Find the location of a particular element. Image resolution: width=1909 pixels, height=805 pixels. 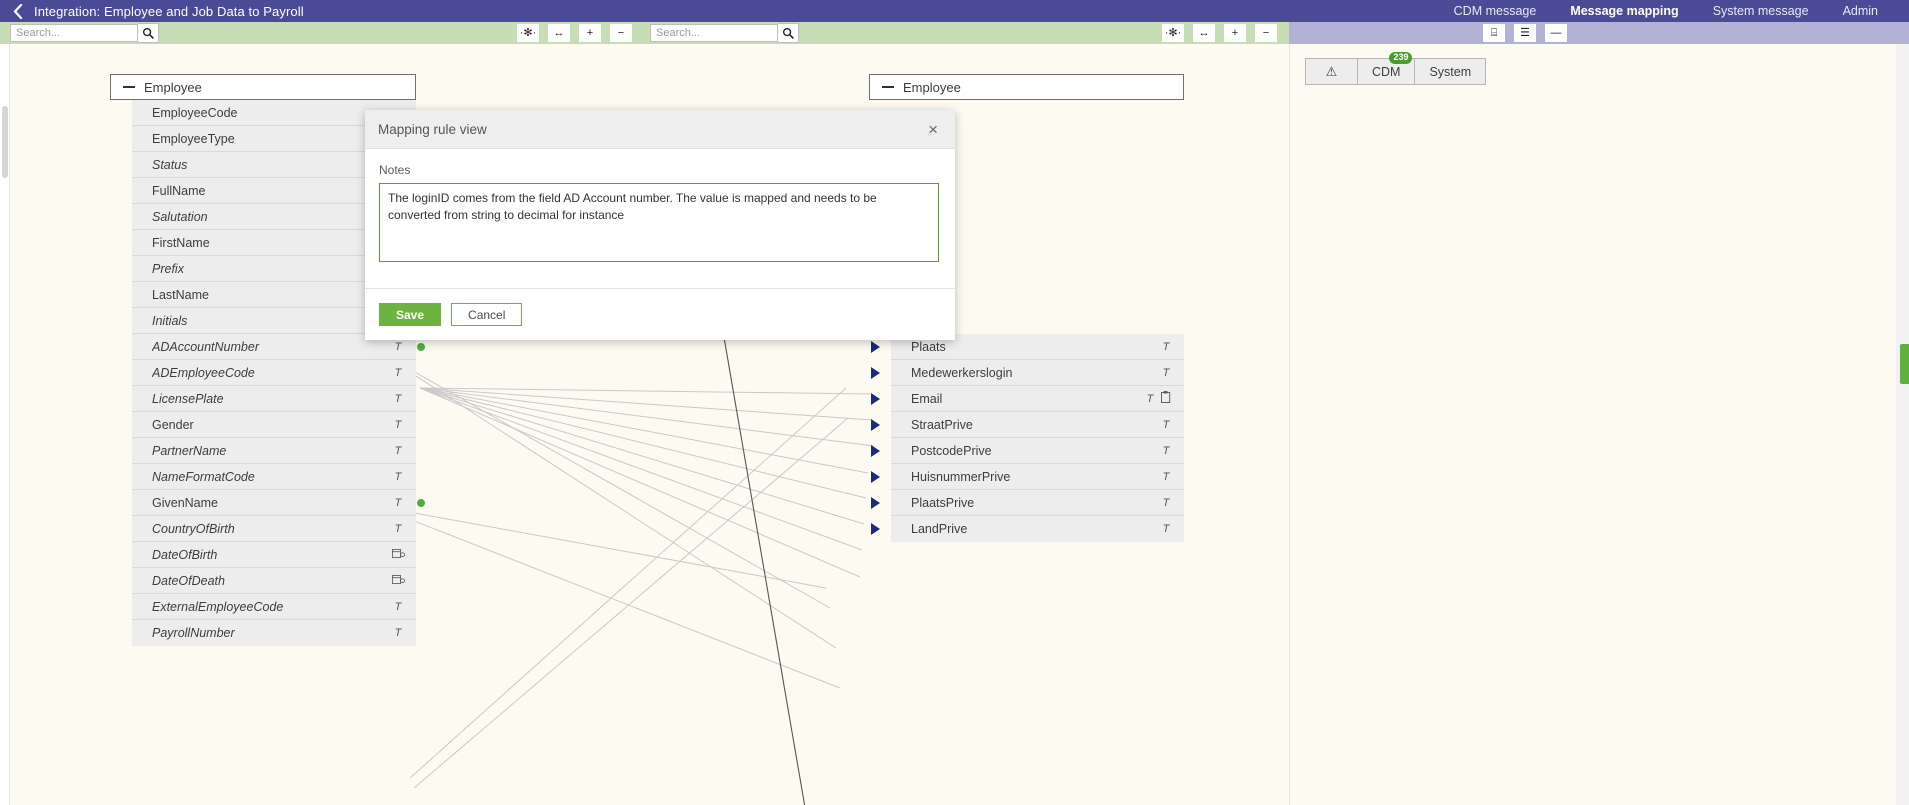

notes-label: Notes is located at coordinates (395, 170).